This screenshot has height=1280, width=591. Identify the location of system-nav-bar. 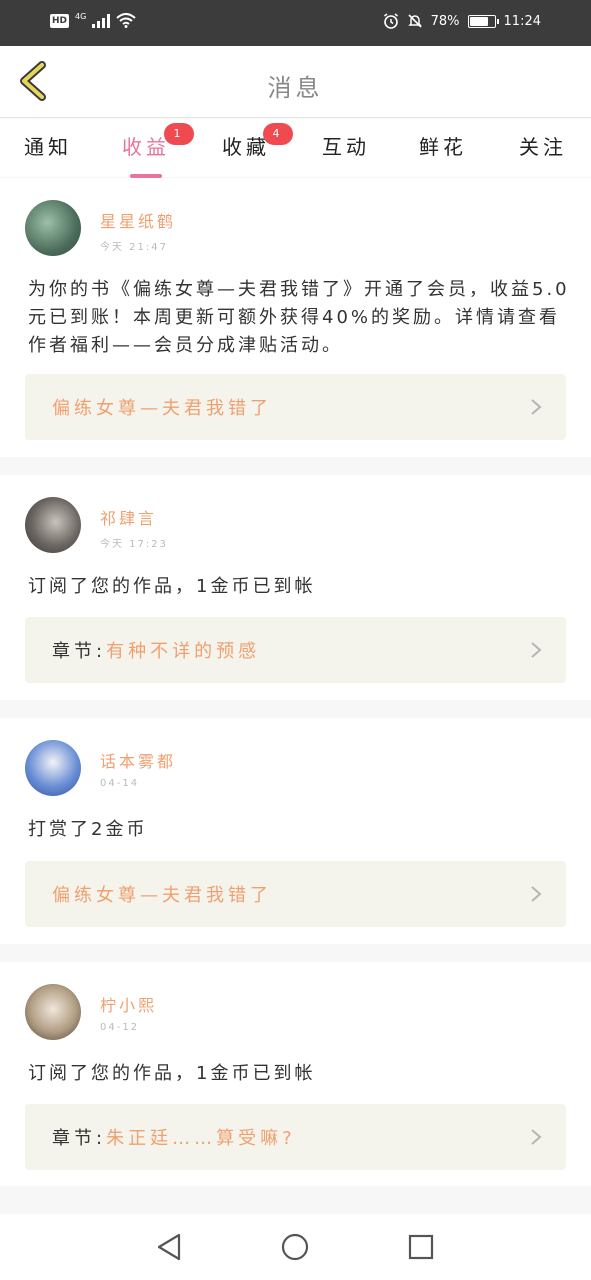
(295, 1247).